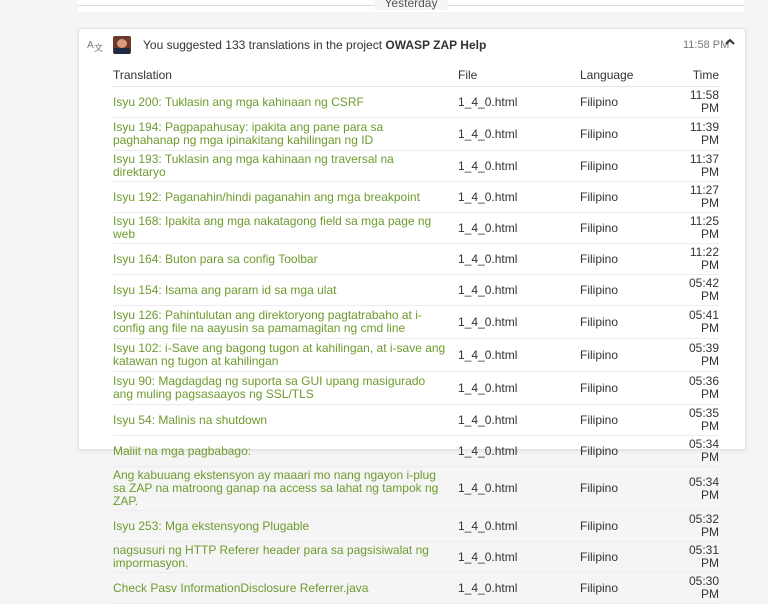 The width and height of the screenshot is (768, 604). I want to click on svg-text: A, so click(90, 45).